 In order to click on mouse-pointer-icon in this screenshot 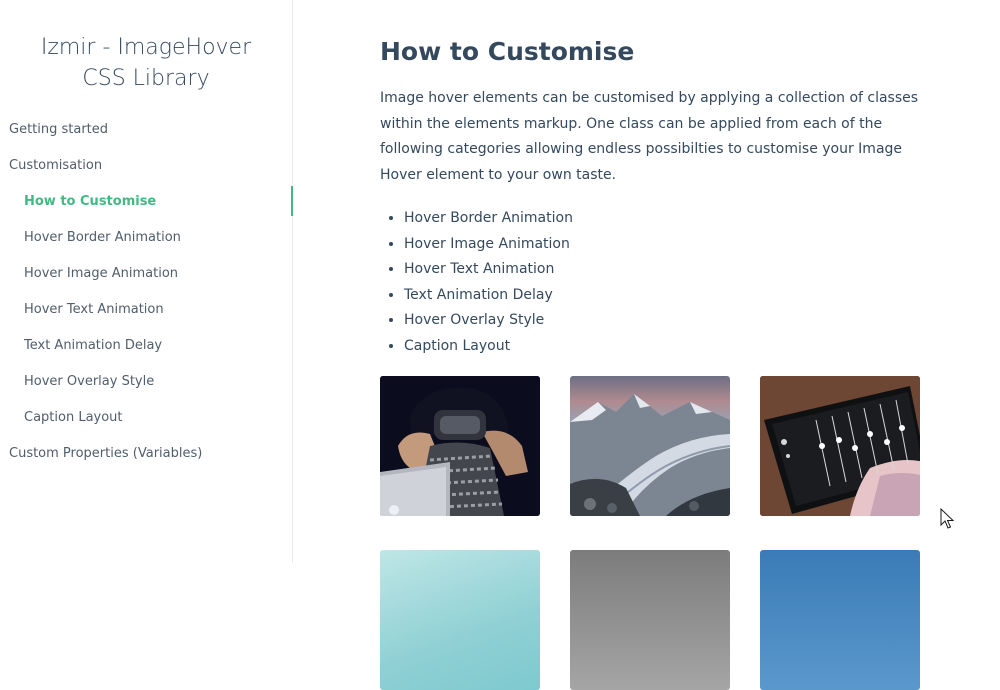, I will do `click(947, 518)`.